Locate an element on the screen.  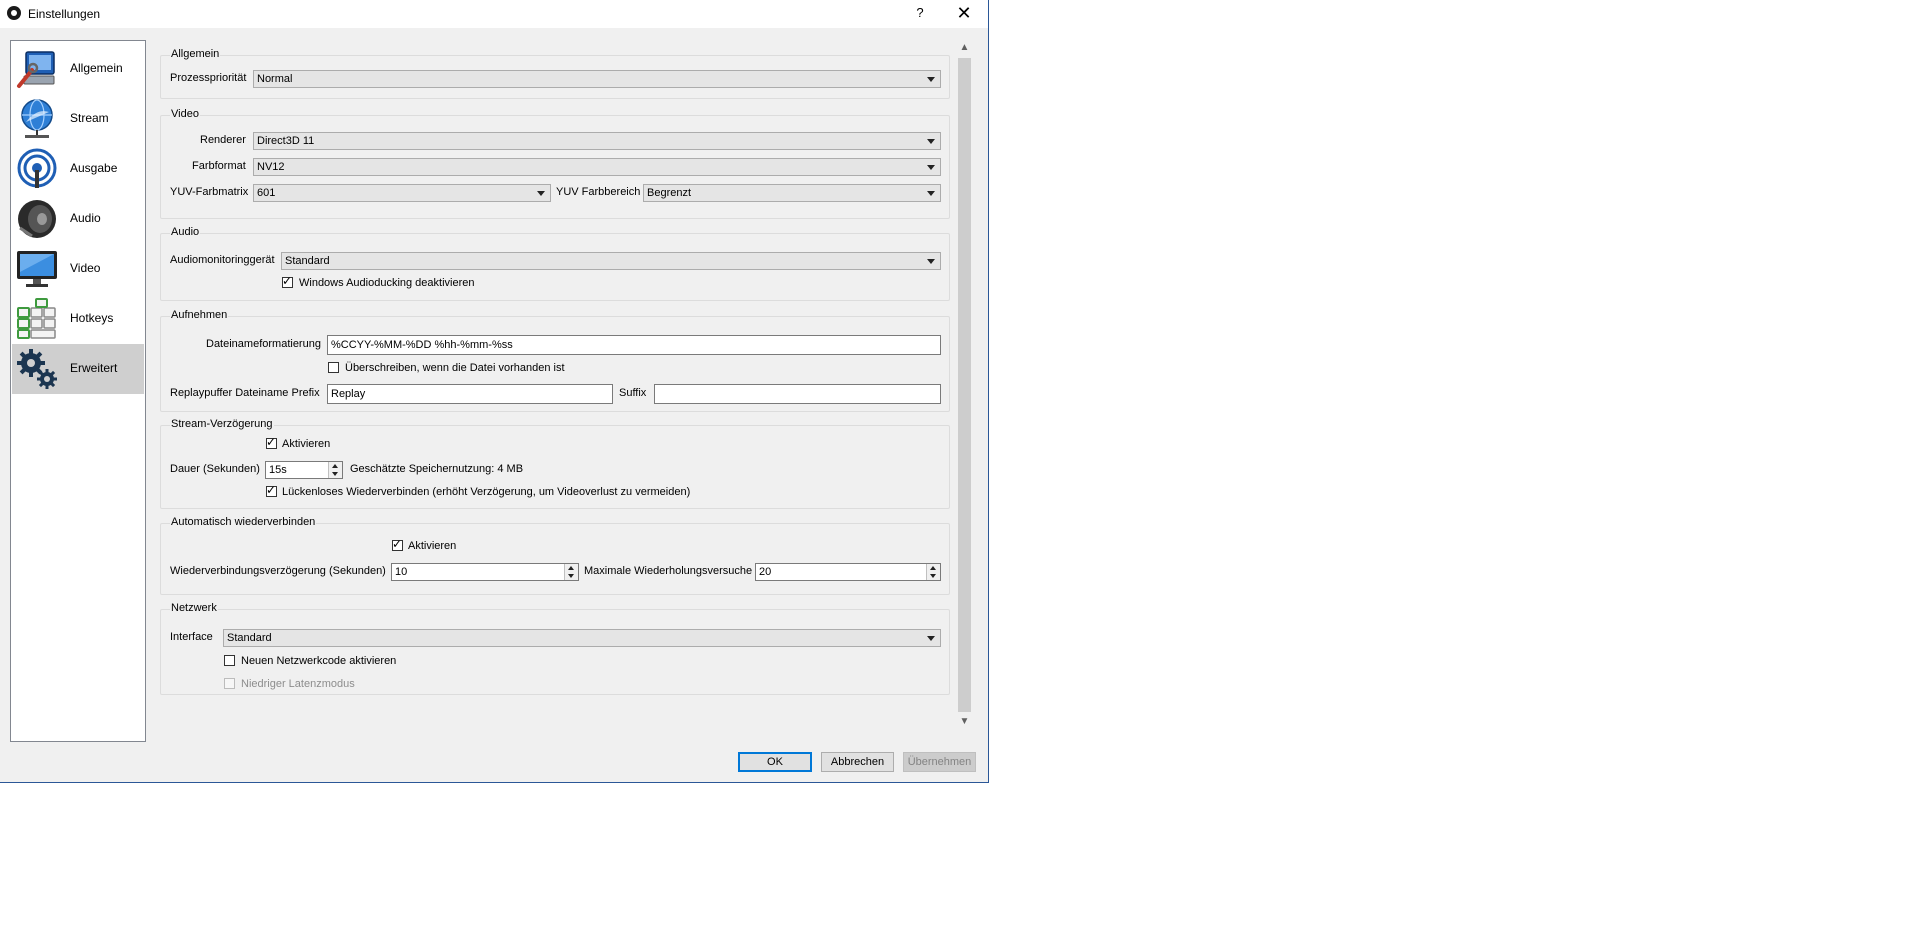
stream-delay-enable-label: Aktivieren is located at coordinates (306, 444).